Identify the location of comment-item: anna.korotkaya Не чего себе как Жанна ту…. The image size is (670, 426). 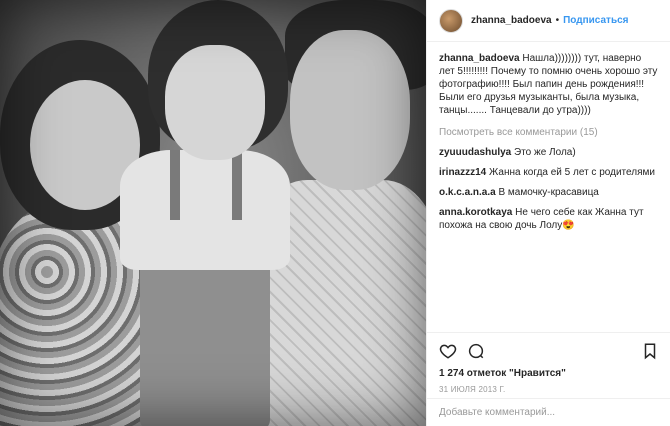
(548, 219).